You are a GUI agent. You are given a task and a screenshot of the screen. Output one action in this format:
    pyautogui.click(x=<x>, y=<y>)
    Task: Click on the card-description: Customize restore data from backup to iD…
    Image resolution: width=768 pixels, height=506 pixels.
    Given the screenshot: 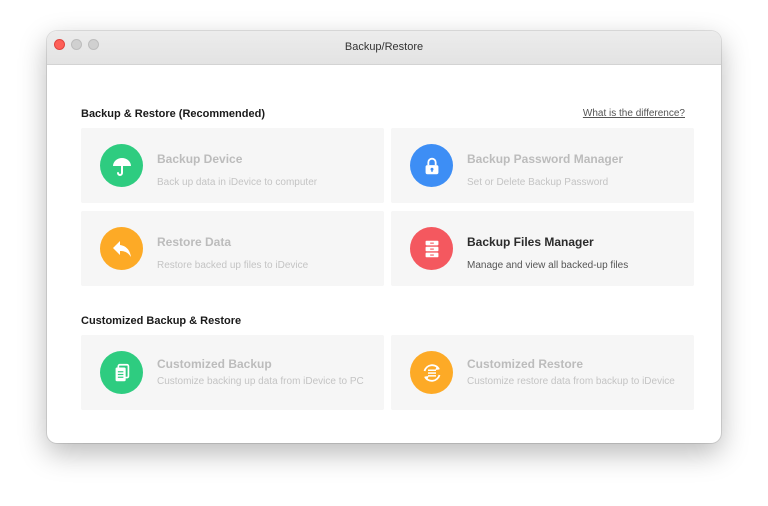 What is the action you would take?
    pyautogui.click(x=571, y=381)
    